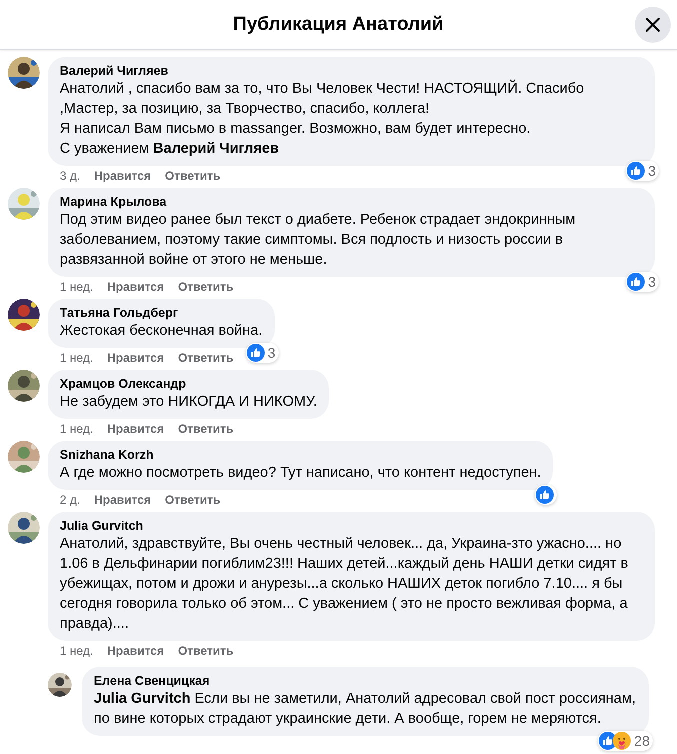 This screenshot has width=677, height=754. What do you see at coordinates (318, 240) in the screenshot?
I see `comment-text: Под этим видео ранее был текст о диабете. Ребенок страдает эндокринным заболеванием, поэтому такие симптомы. Вся подлость и низость россии в развязанной войне от этого не меньше.` at bounding box center [318, 240].